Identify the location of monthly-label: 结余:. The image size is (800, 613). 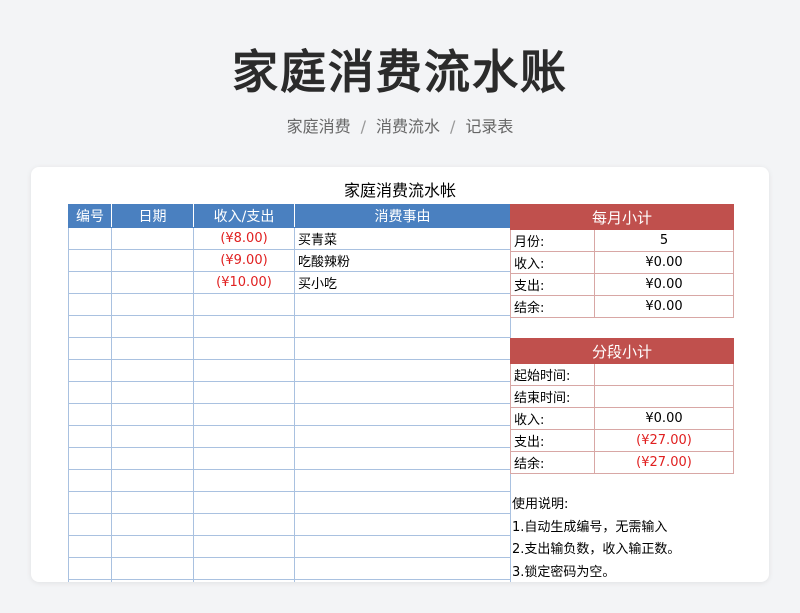
(552, 306).